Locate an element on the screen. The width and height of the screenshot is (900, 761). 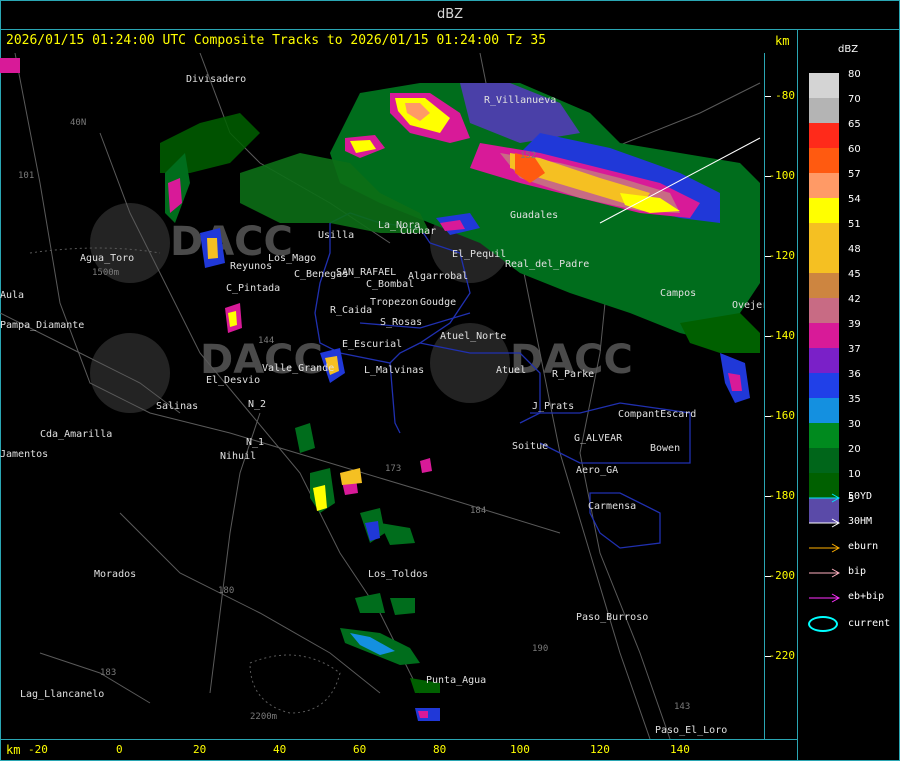
svg-text: 144 is located at coordinates (266, 341).